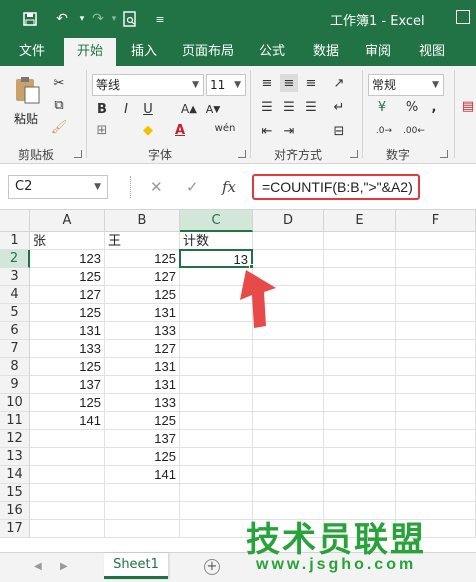  I want to click on cell-b15, so click(142, 493).